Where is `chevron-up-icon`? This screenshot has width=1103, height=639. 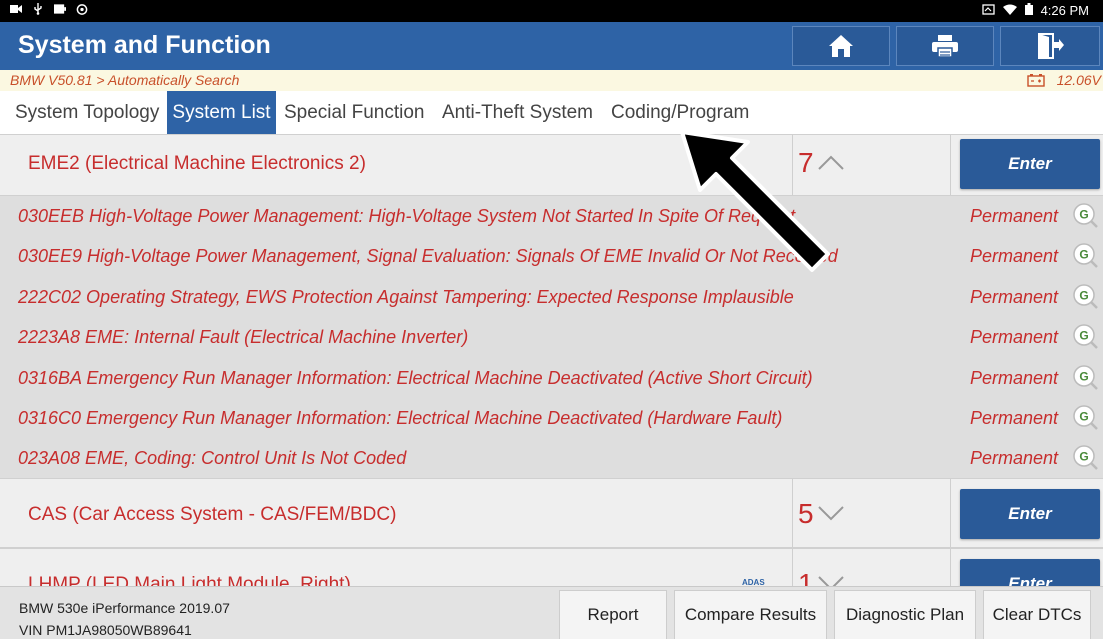
chevron-up-icon is located at coordinates (831, 163).